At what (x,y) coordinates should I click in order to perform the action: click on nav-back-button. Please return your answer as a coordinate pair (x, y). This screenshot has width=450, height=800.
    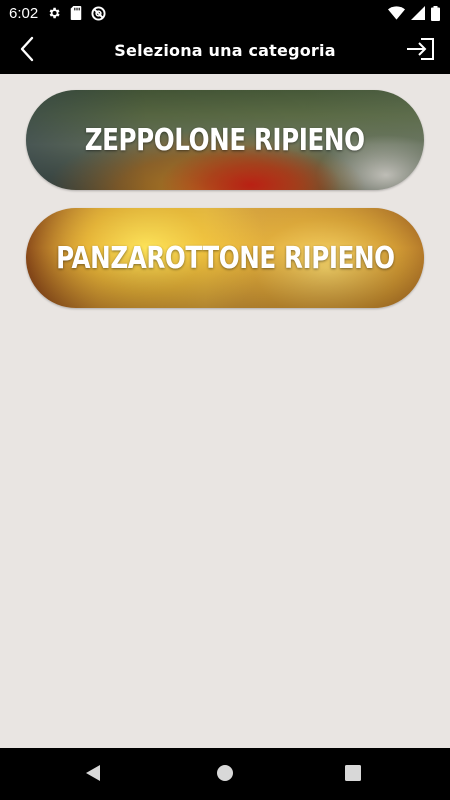
    Looking at the image, I should click on (93, 775).